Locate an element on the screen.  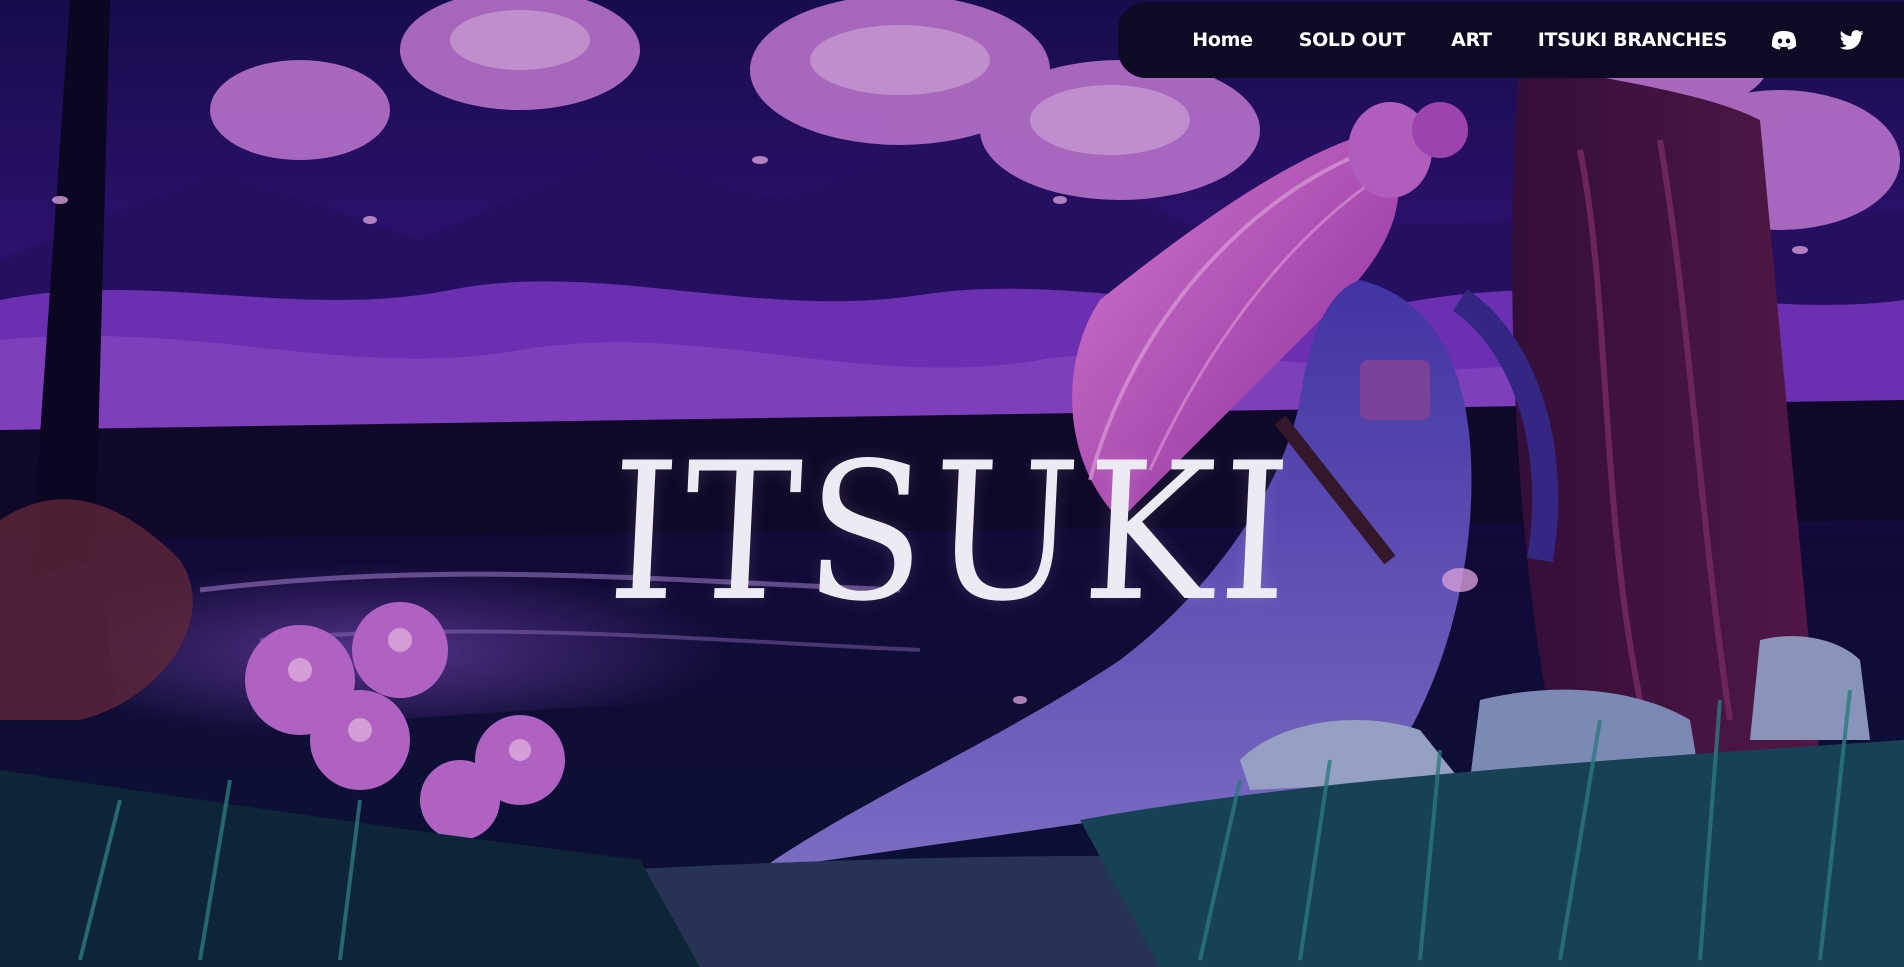
nav-art-link: ART is located at coordinates (1471, 40).